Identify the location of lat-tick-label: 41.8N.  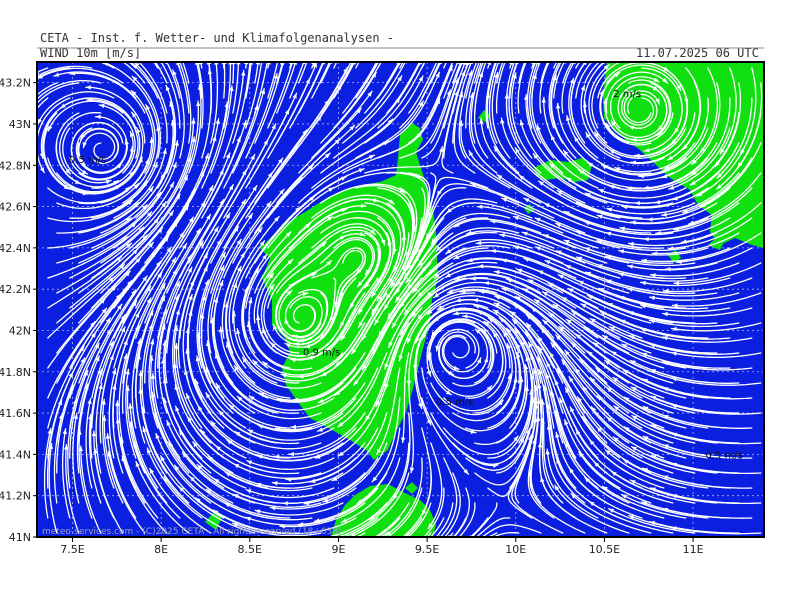
(15, 372).